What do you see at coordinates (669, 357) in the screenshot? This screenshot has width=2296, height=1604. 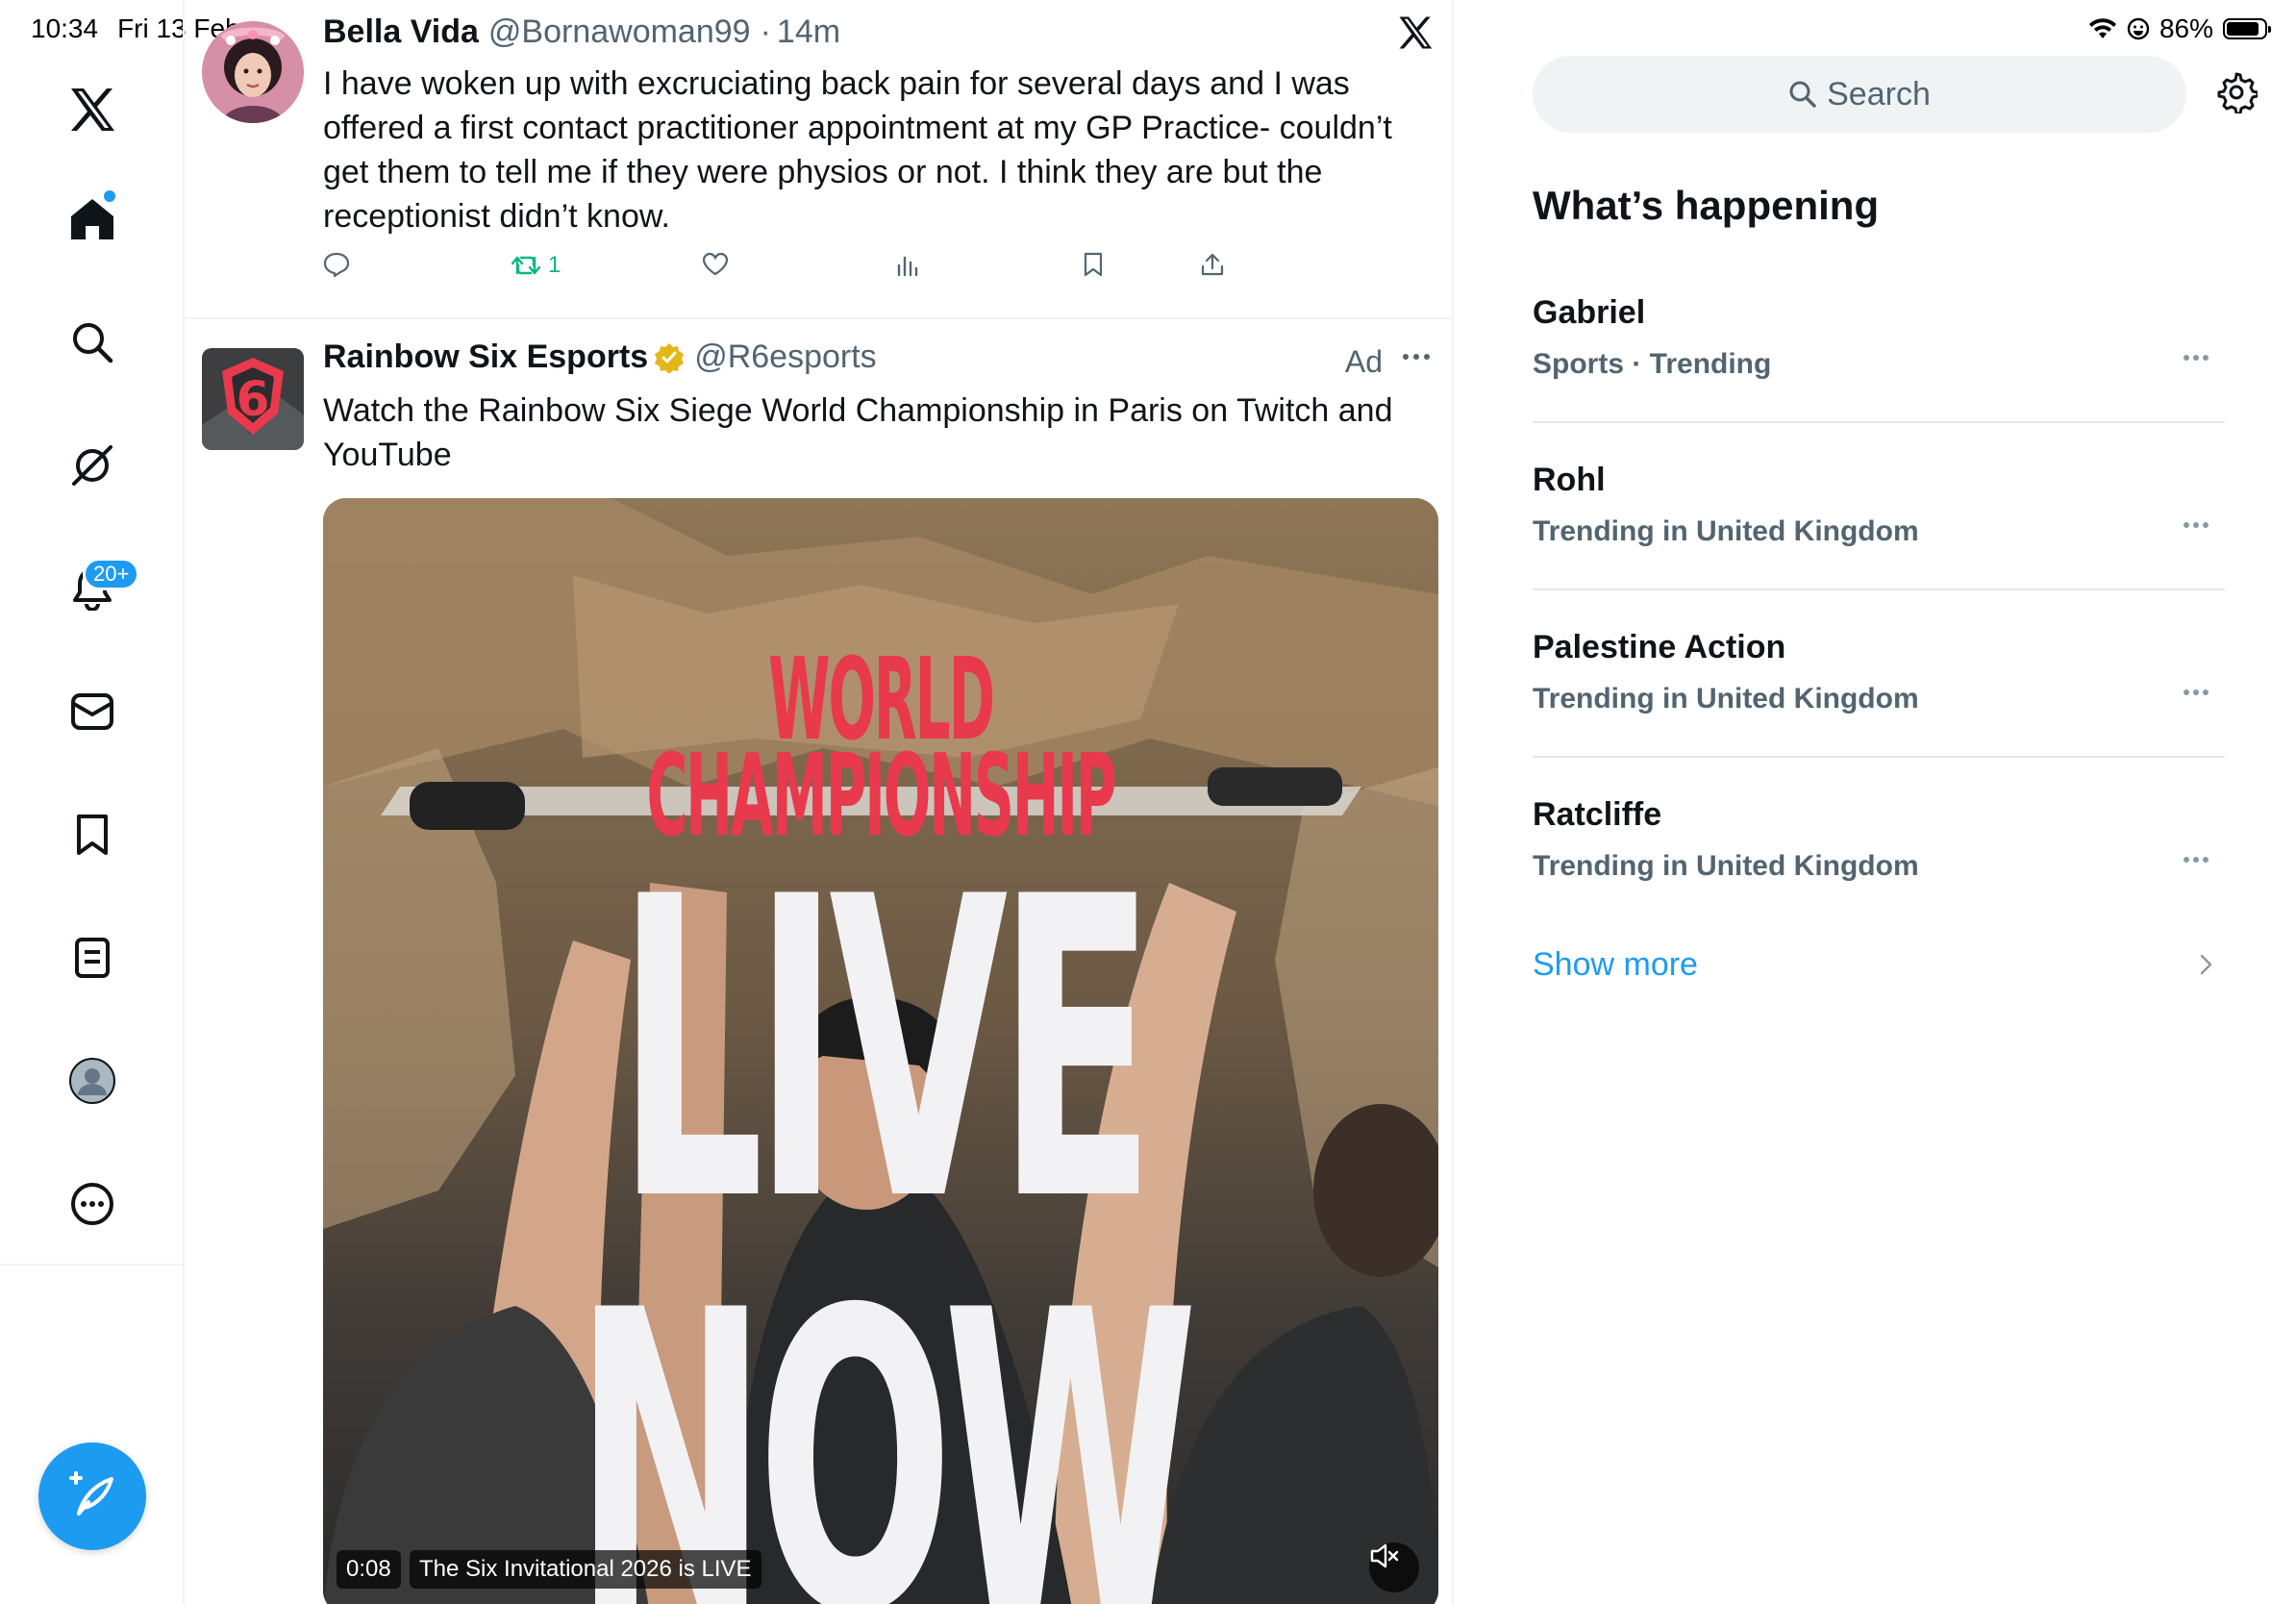 I see `verified-badge-icon` at bounding box center [669, 357].